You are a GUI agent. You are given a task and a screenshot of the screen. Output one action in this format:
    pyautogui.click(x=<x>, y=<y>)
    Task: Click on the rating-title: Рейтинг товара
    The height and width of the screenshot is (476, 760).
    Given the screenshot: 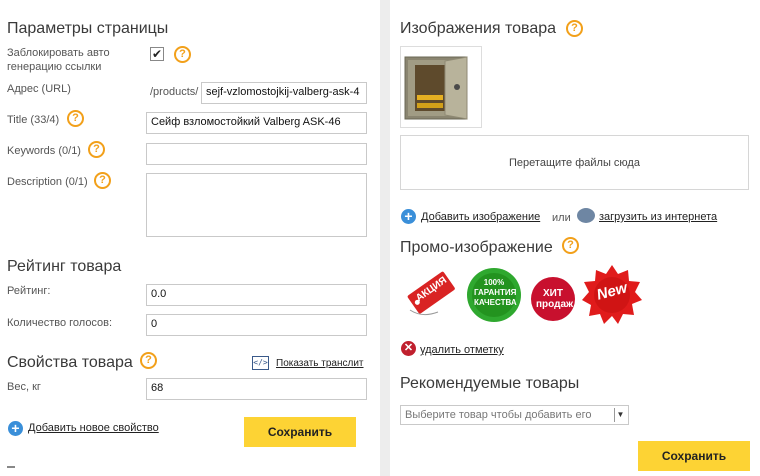 What is the action you would take?
    pyautogui.click(x=64, y=266)
    